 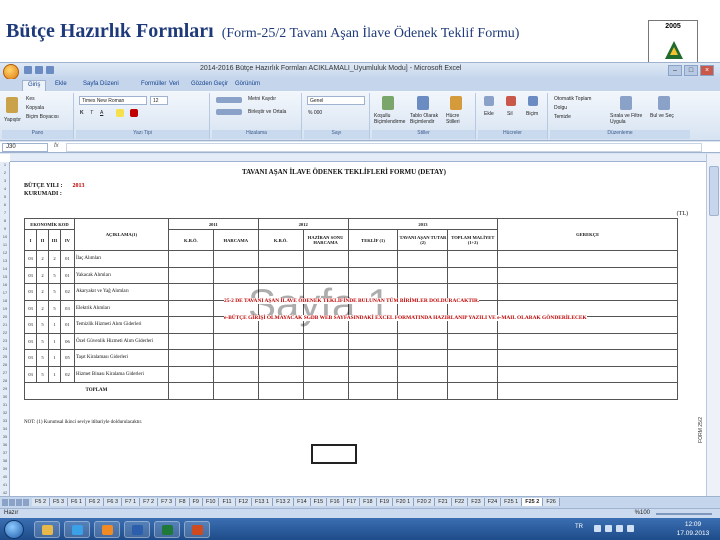 What do you see at coordinates (227, 502) in the screenshot?
I see `sheet-tab: F11` at bounding box center [227, 502].